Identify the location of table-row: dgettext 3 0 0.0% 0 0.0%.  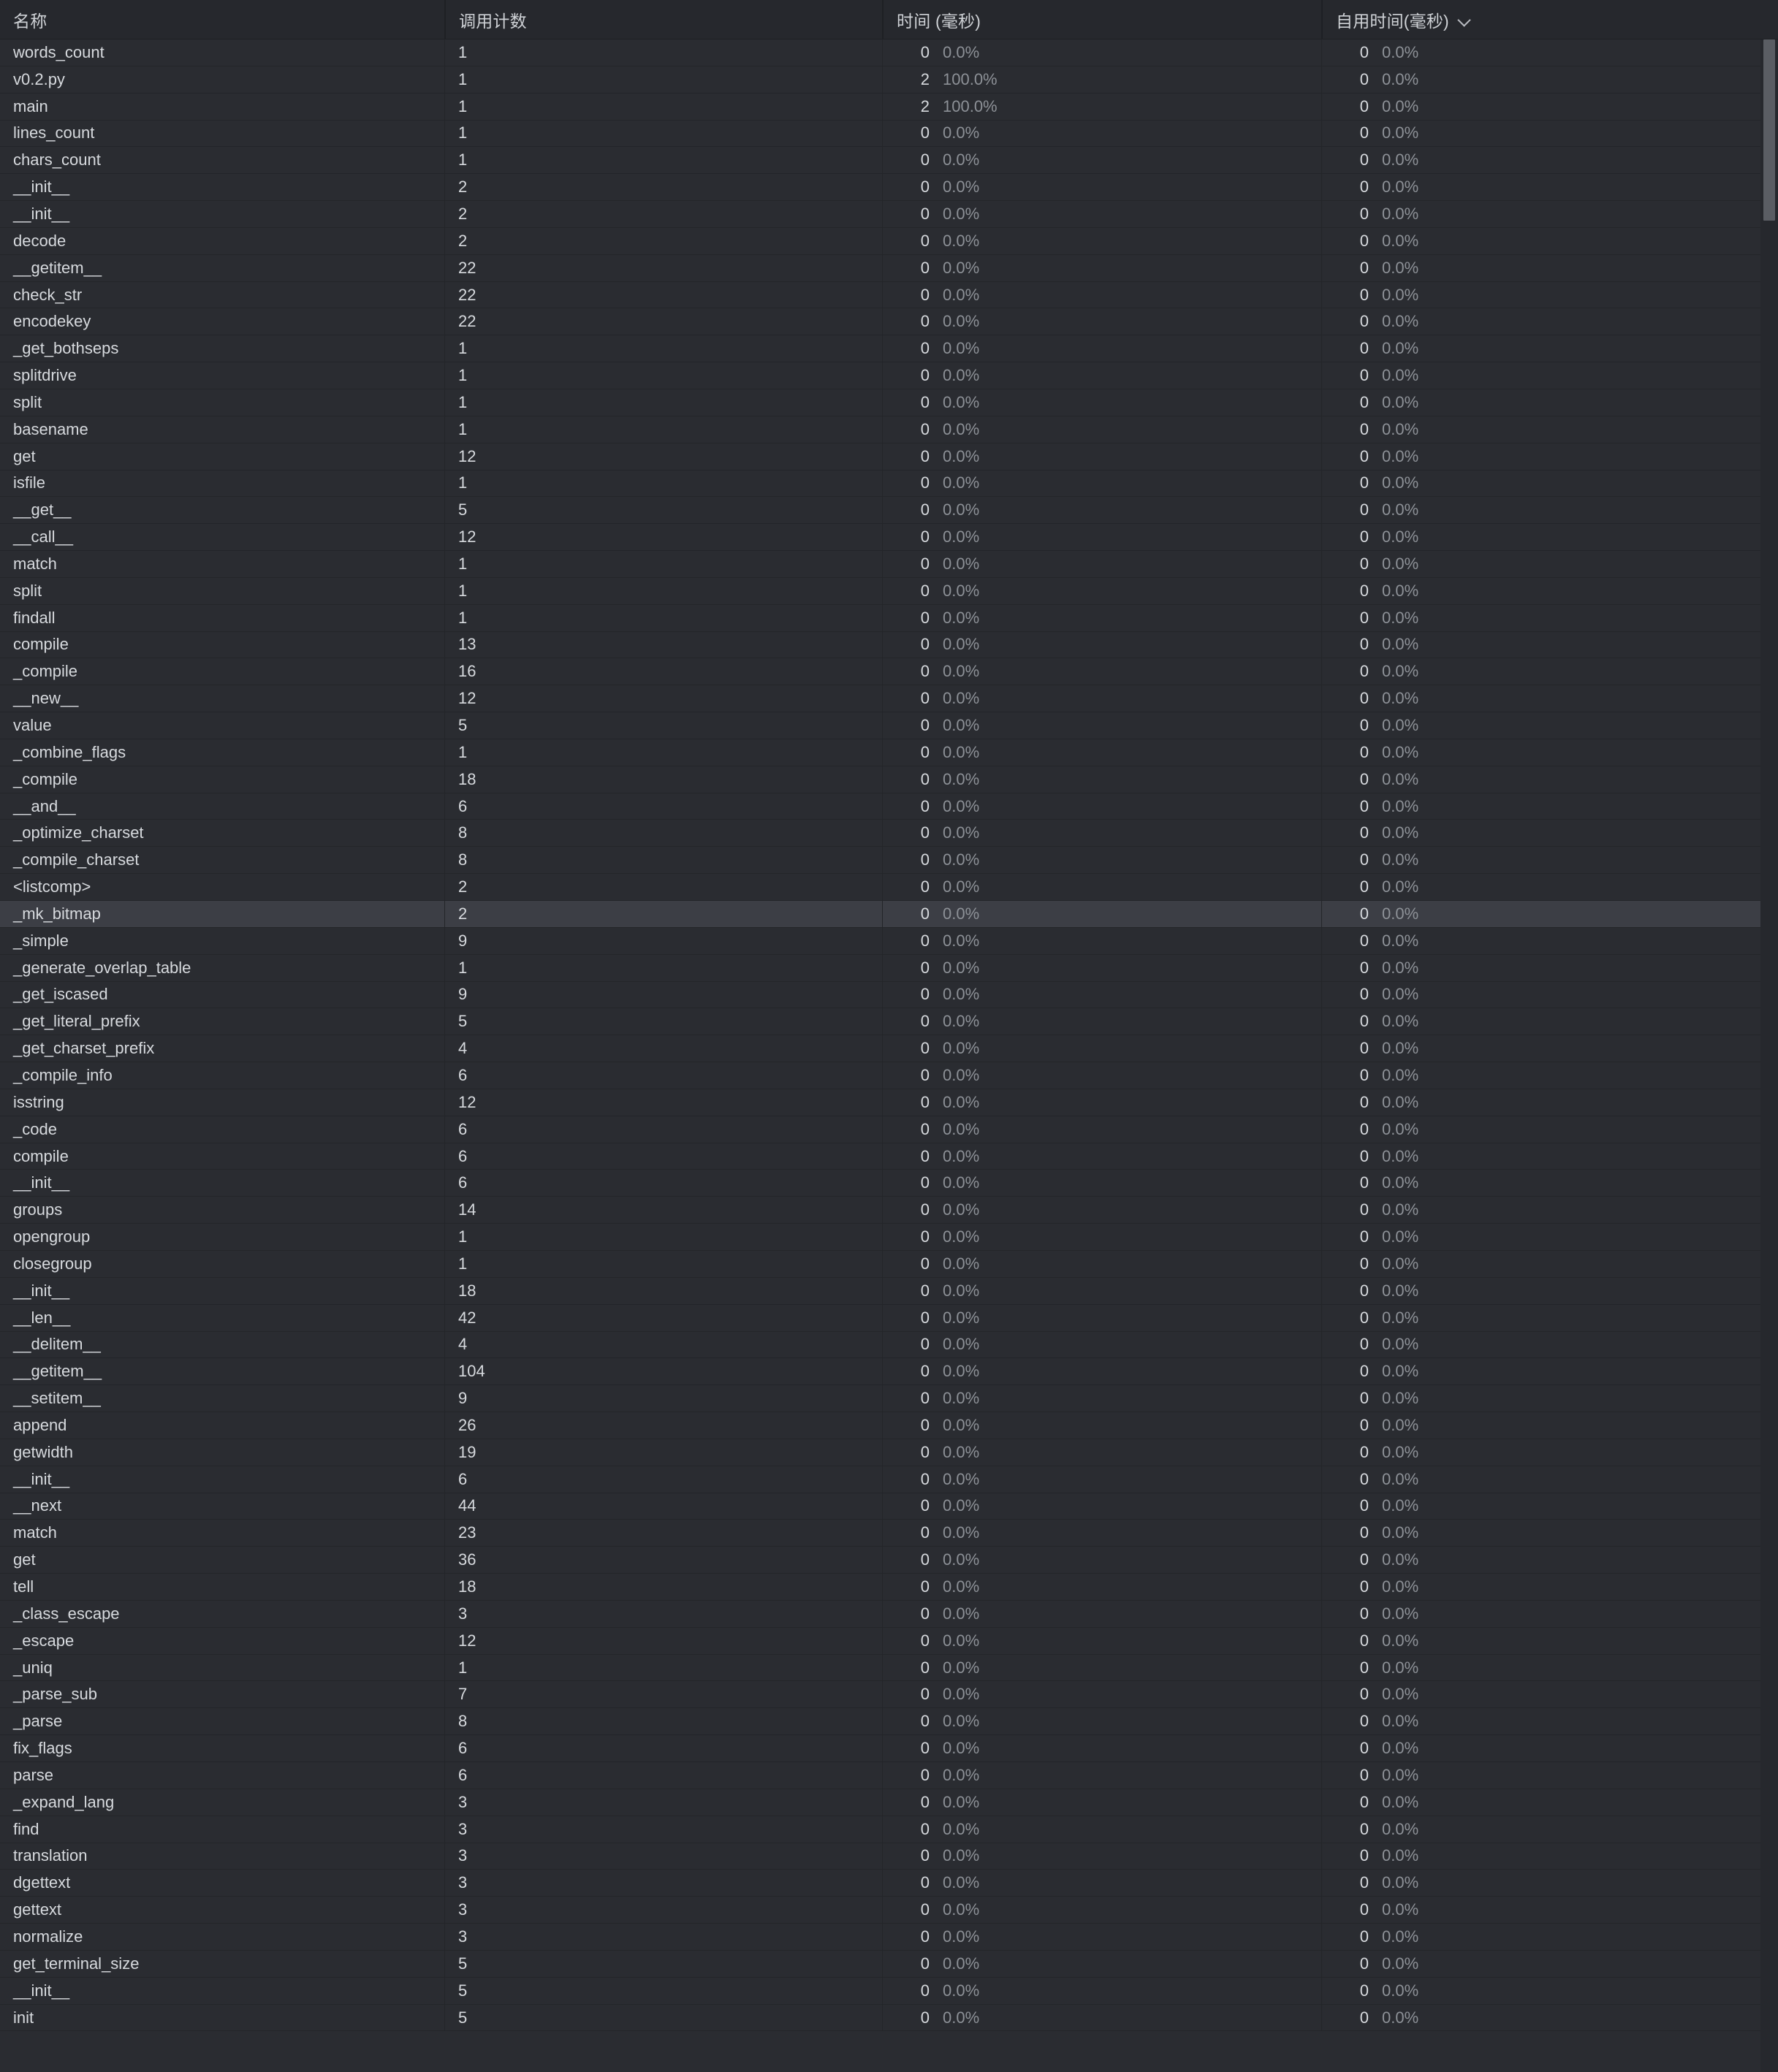
(889, 1883).